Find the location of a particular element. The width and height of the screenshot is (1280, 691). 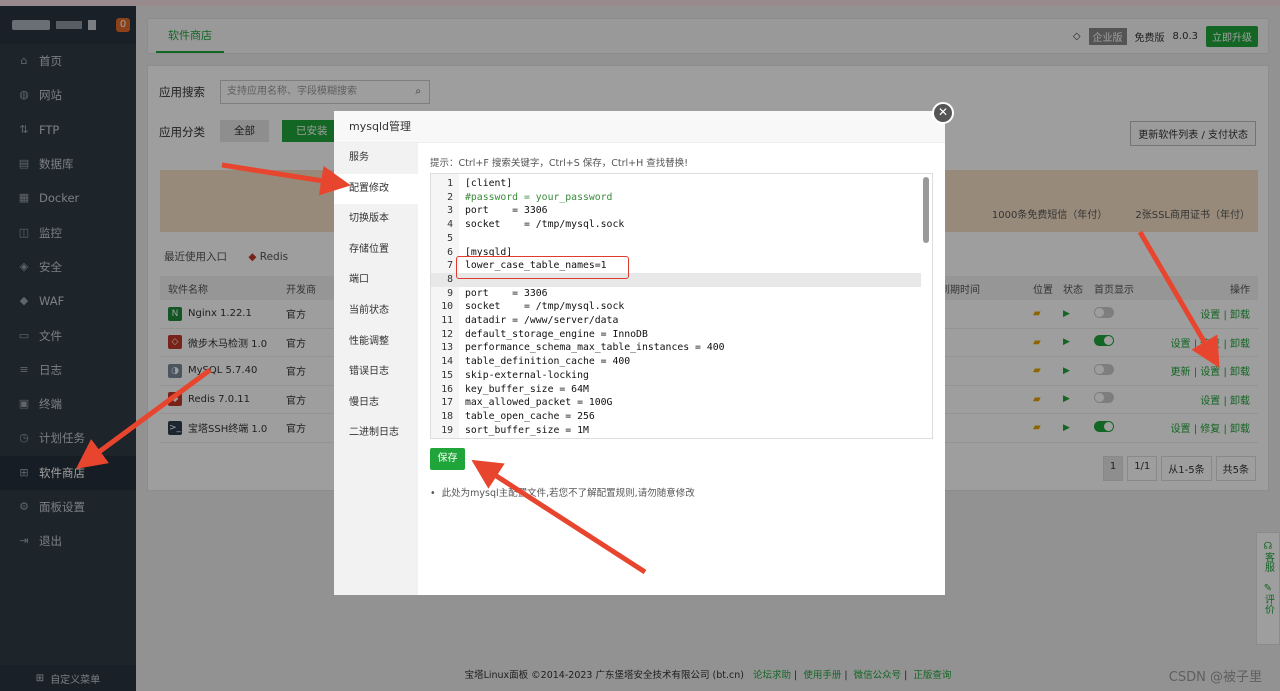

code-line: 2 #password = your_password is located at coordinates (676, 198).